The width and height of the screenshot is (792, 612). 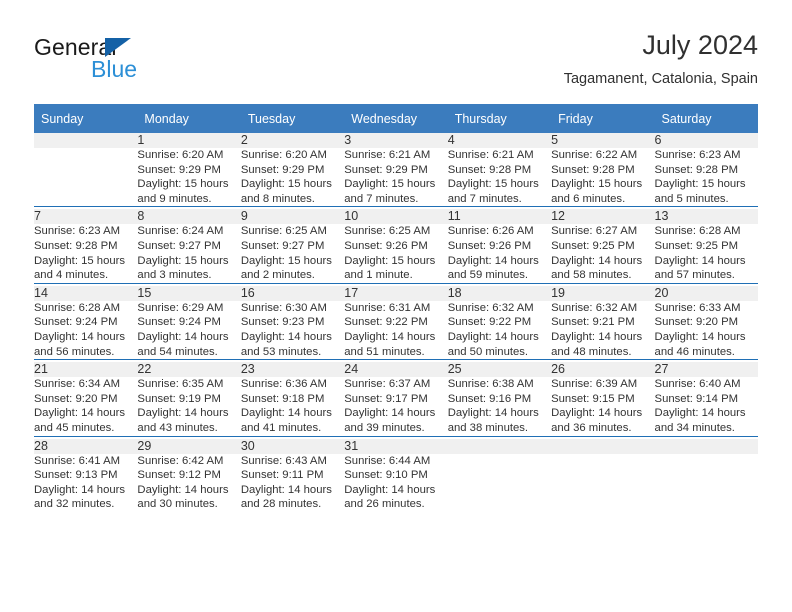 I want to click on daylight-text-line2: and 2 minutes., so click(x=277, y=275).